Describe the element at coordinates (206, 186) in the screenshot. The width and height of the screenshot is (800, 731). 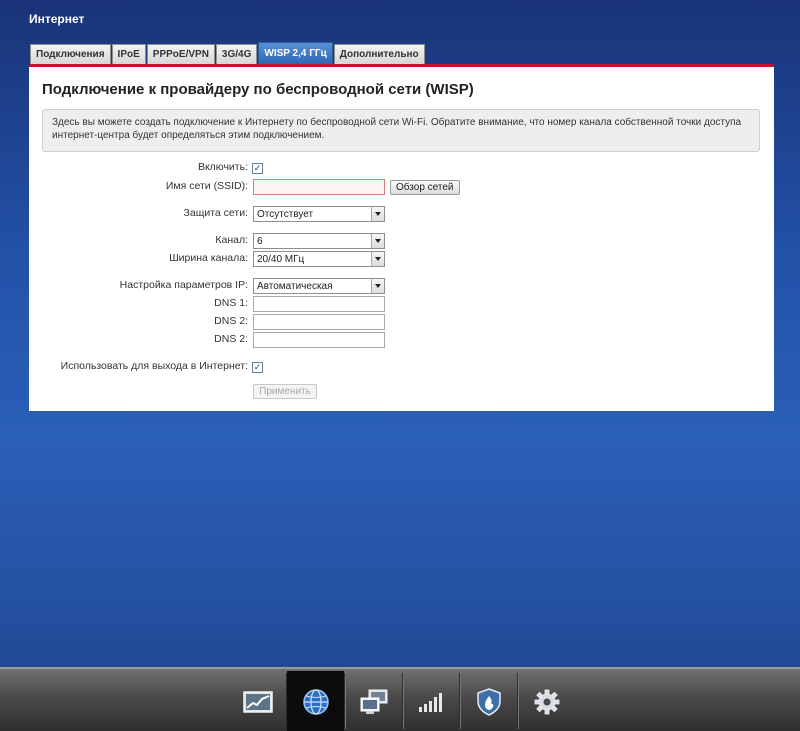
I see `ssid-label: Имя сети (SSID):` at that location.